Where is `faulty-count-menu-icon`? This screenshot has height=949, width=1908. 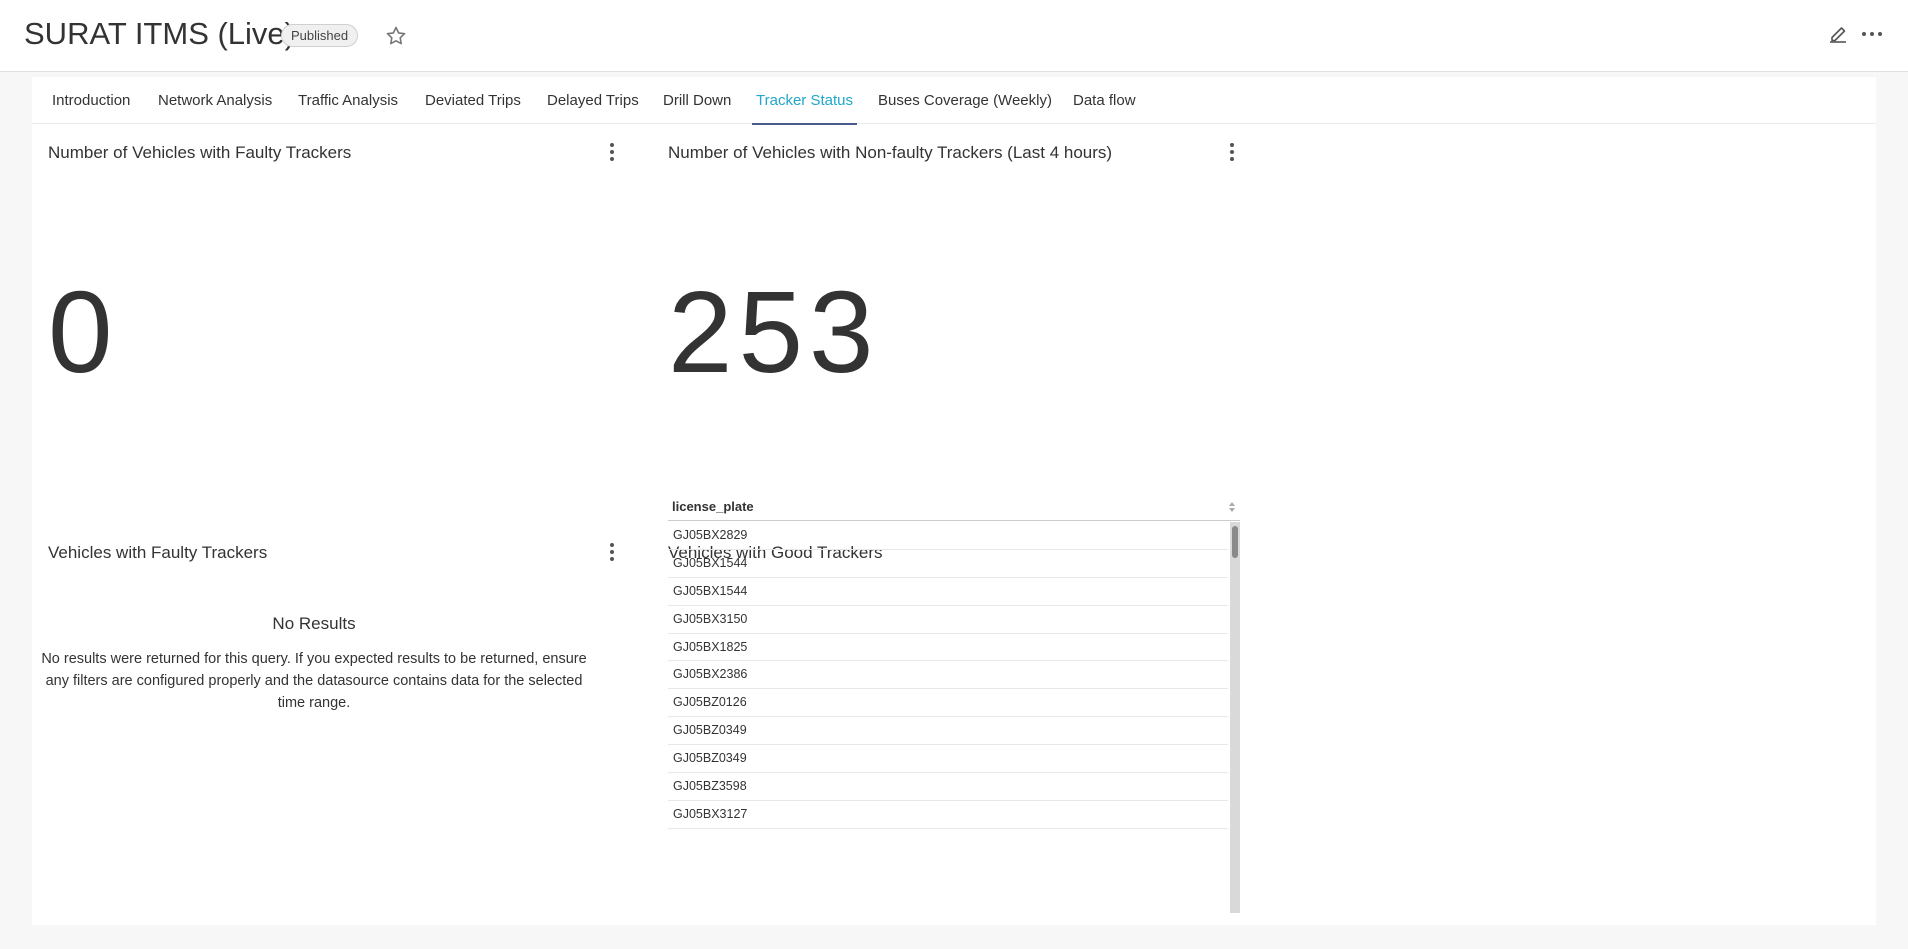
faulty-count-menu-icon is located at coordinates (612, 152).